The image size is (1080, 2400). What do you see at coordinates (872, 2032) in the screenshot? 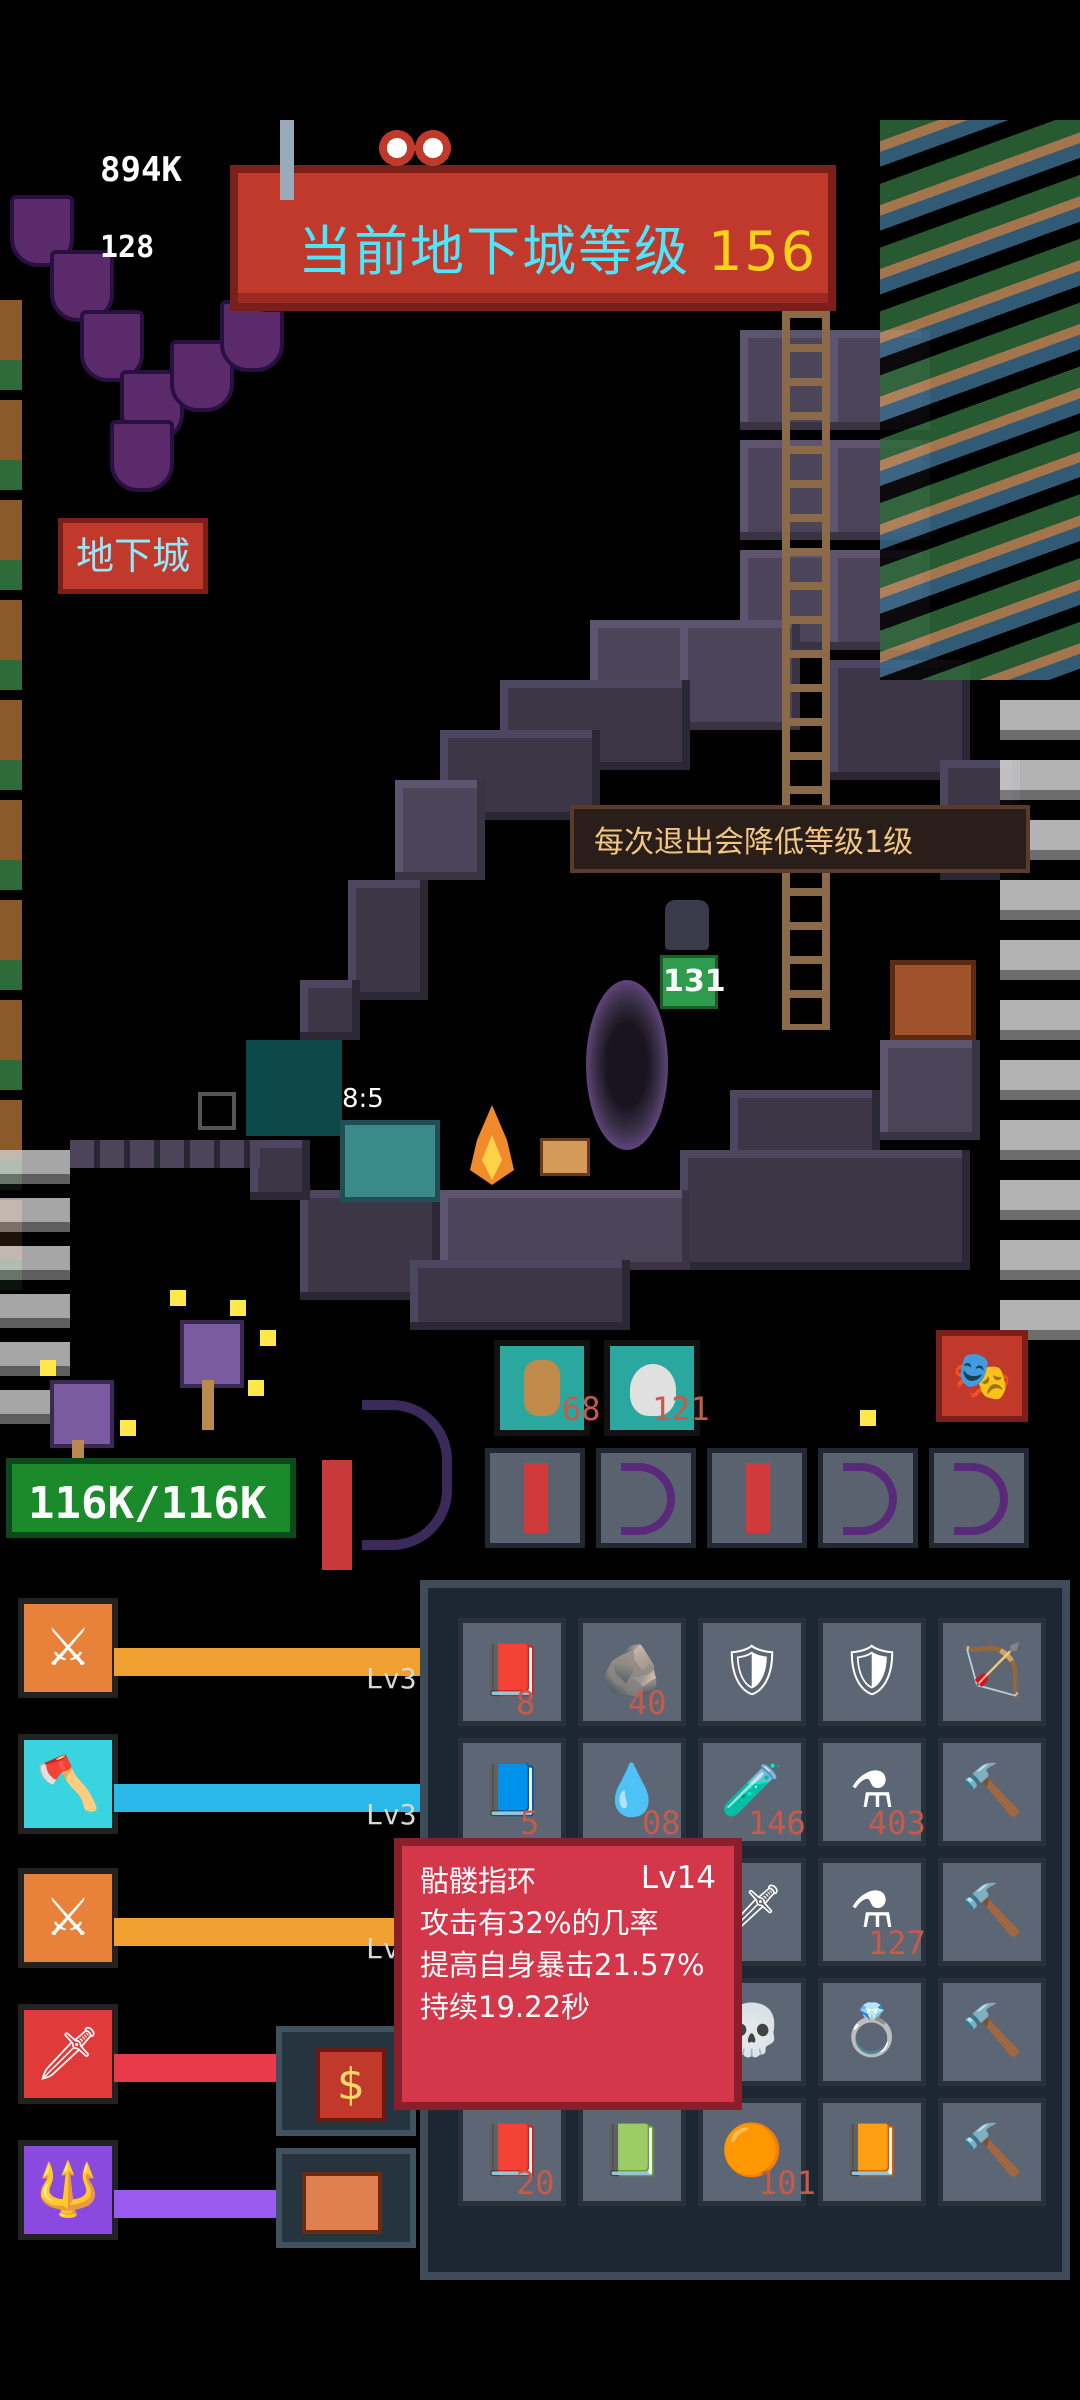
I see `inventory-slot: 💍` at bounding box center [872, 2032].